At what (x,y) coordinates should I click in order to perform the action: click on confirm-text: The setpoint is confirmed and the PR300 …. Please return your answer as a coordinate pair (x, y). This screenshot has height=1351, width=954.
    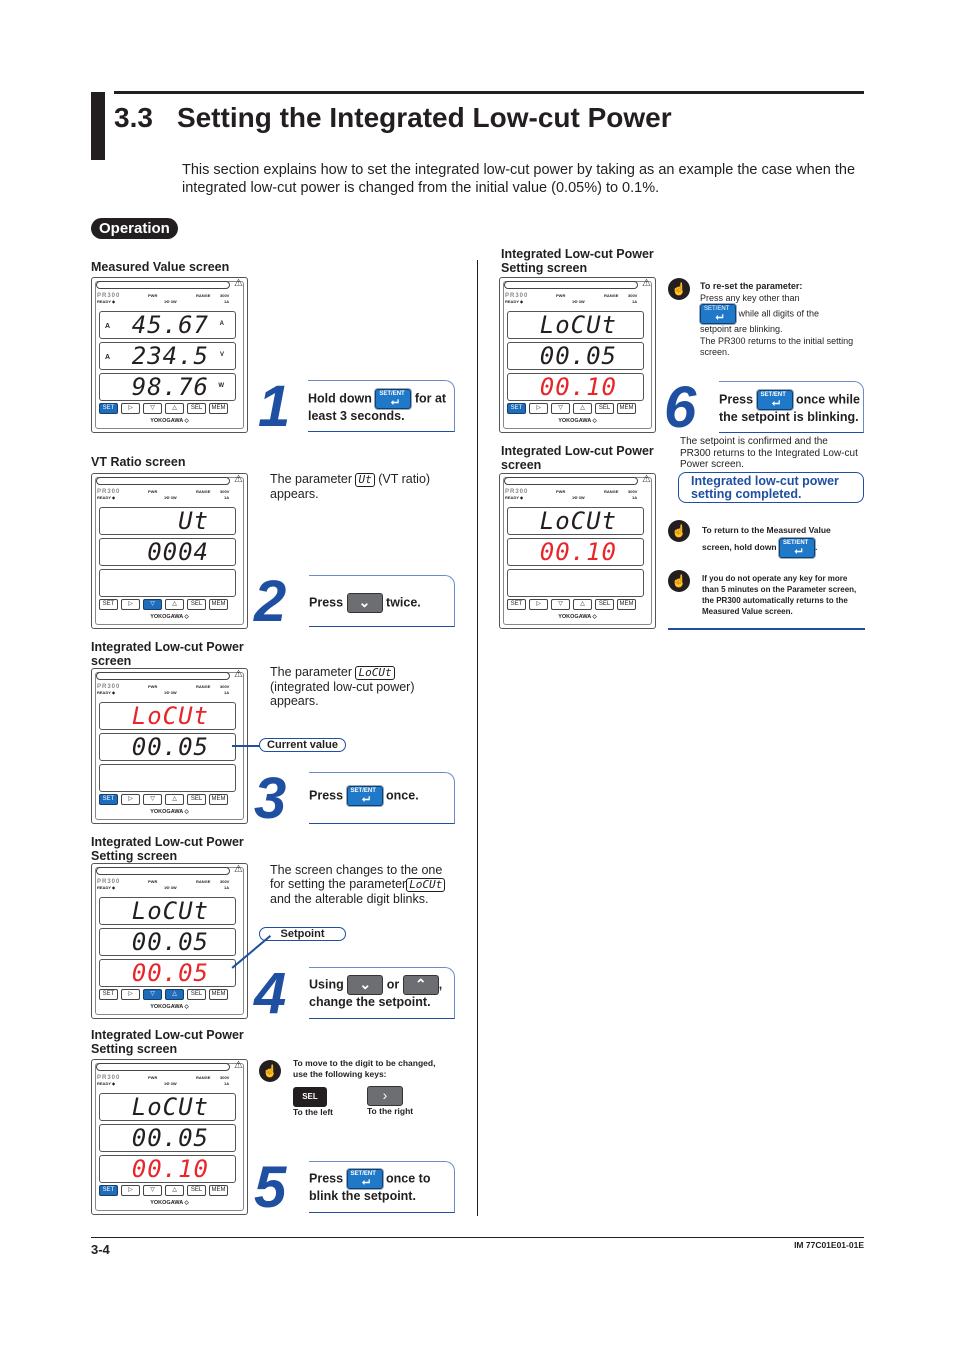
    Looking at the image, I should click on (769, 453).